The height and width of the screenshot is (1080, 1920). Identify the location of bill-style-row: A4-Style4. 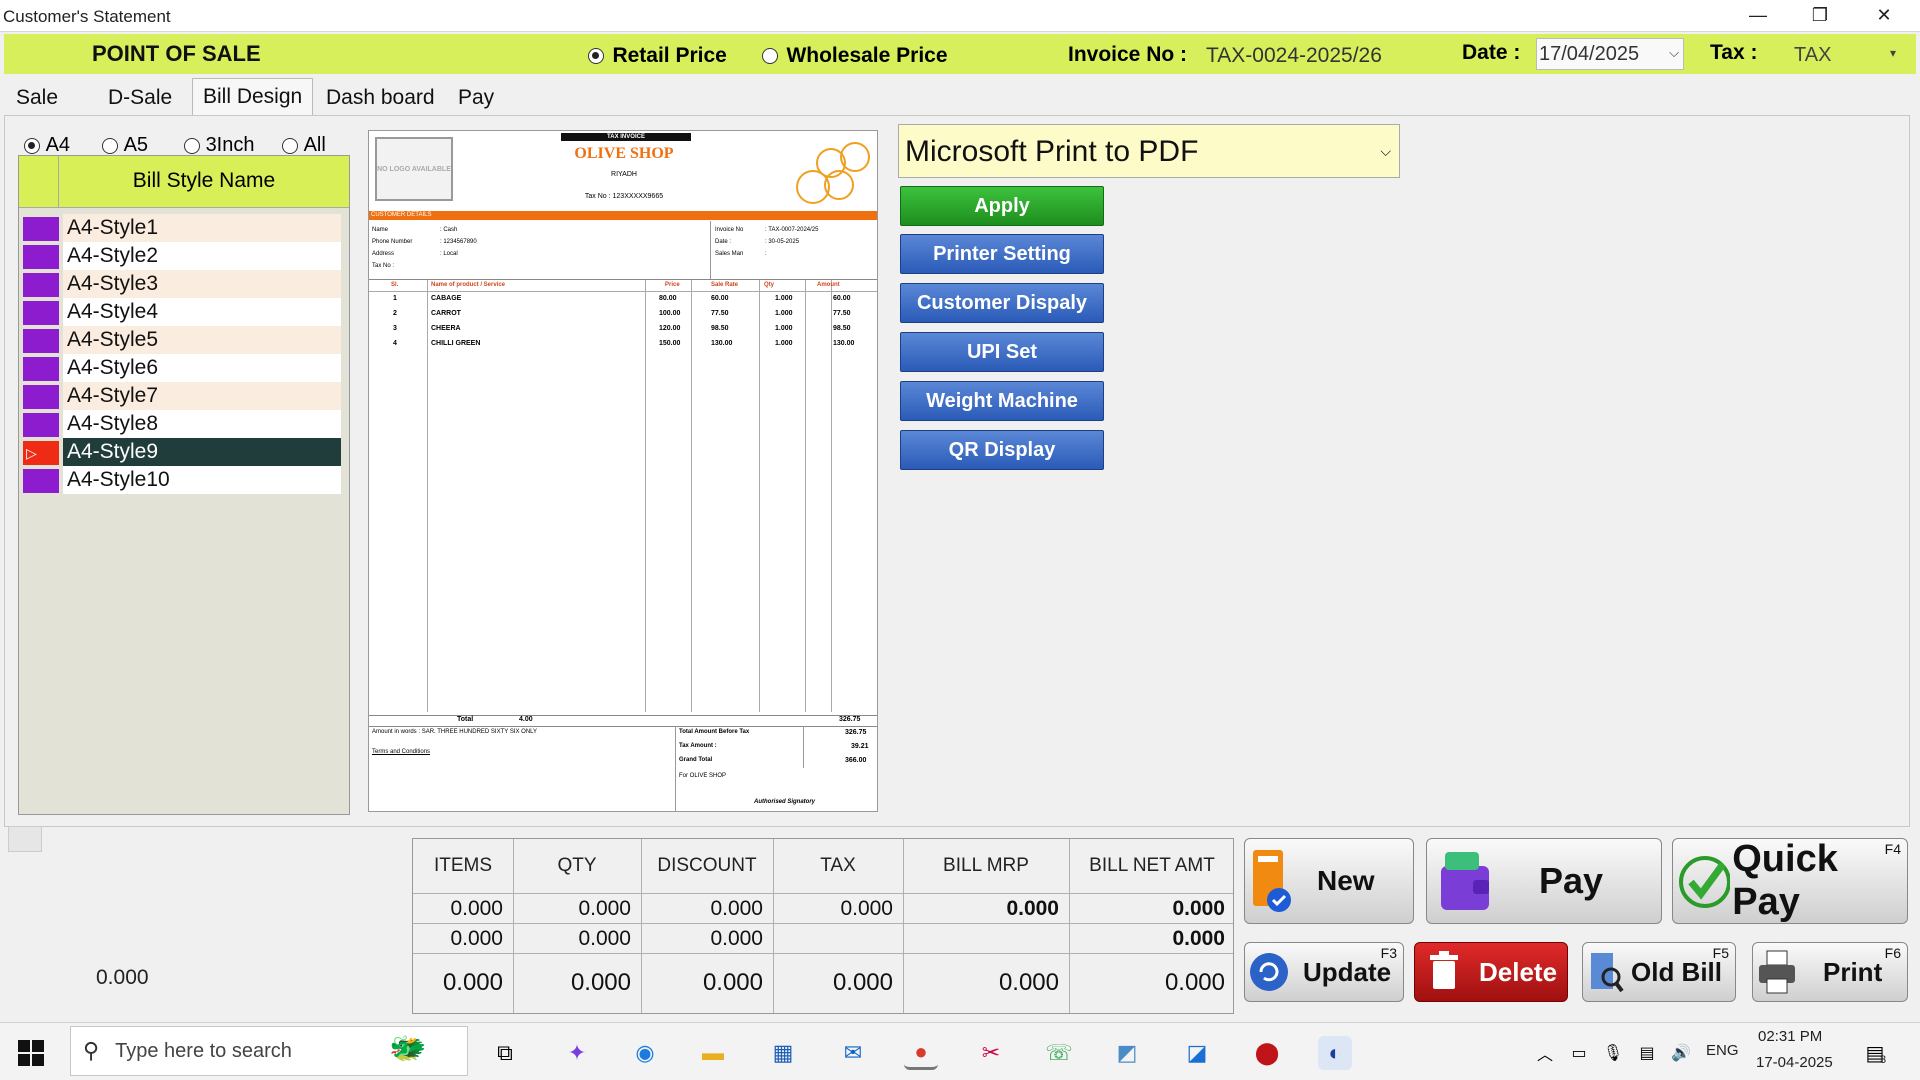
(180, 312).